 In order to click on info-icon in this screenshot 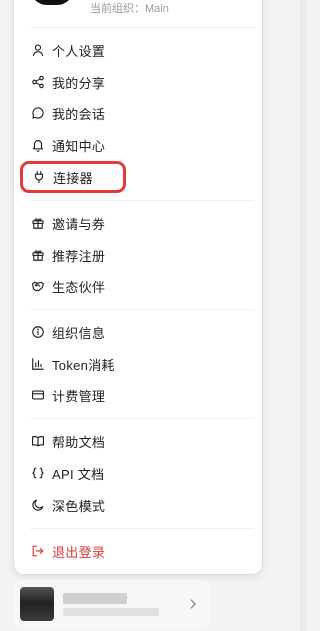, I will do `click(38, 332)`.